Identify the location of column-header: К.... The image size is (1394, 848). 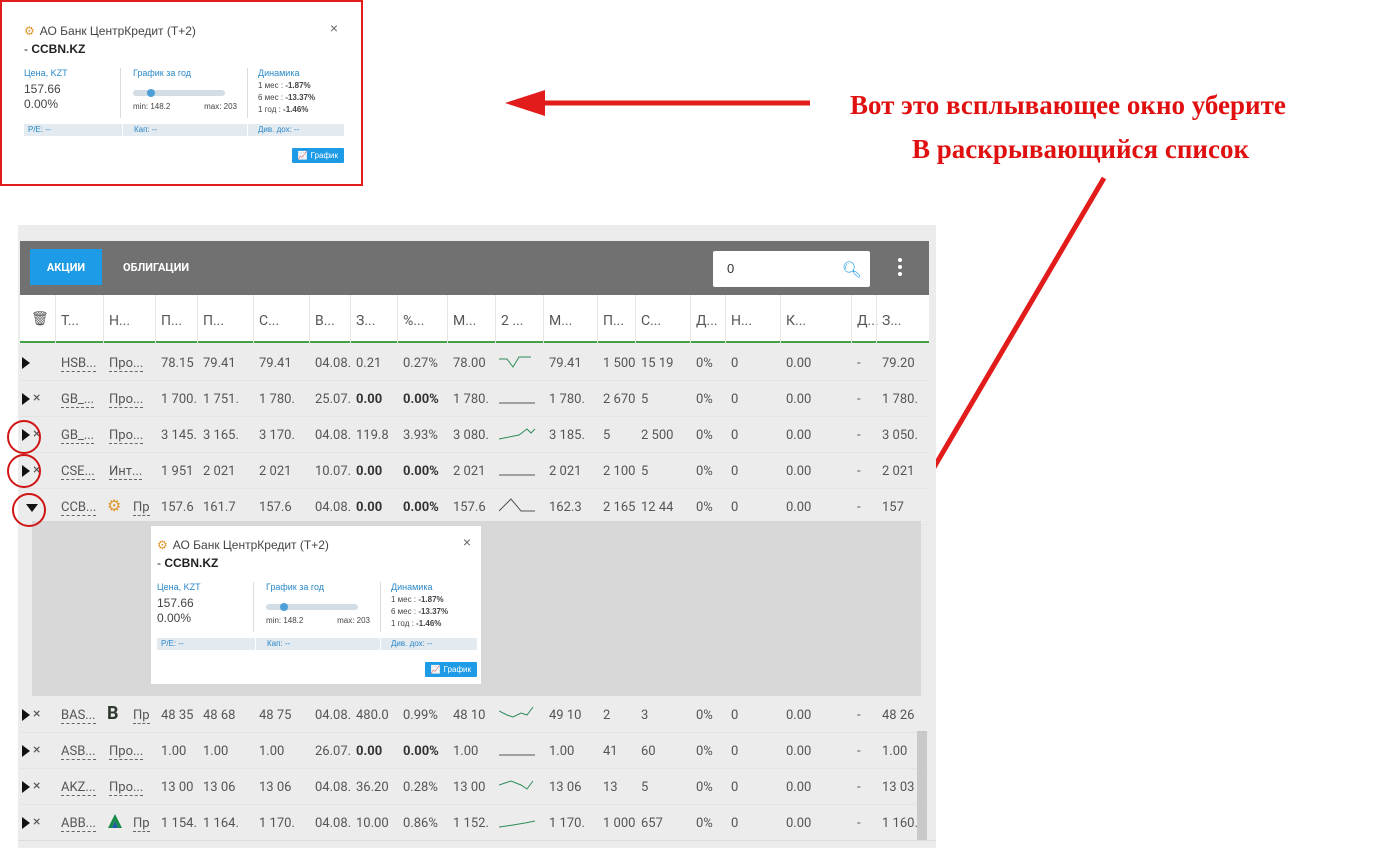
(796, 321).